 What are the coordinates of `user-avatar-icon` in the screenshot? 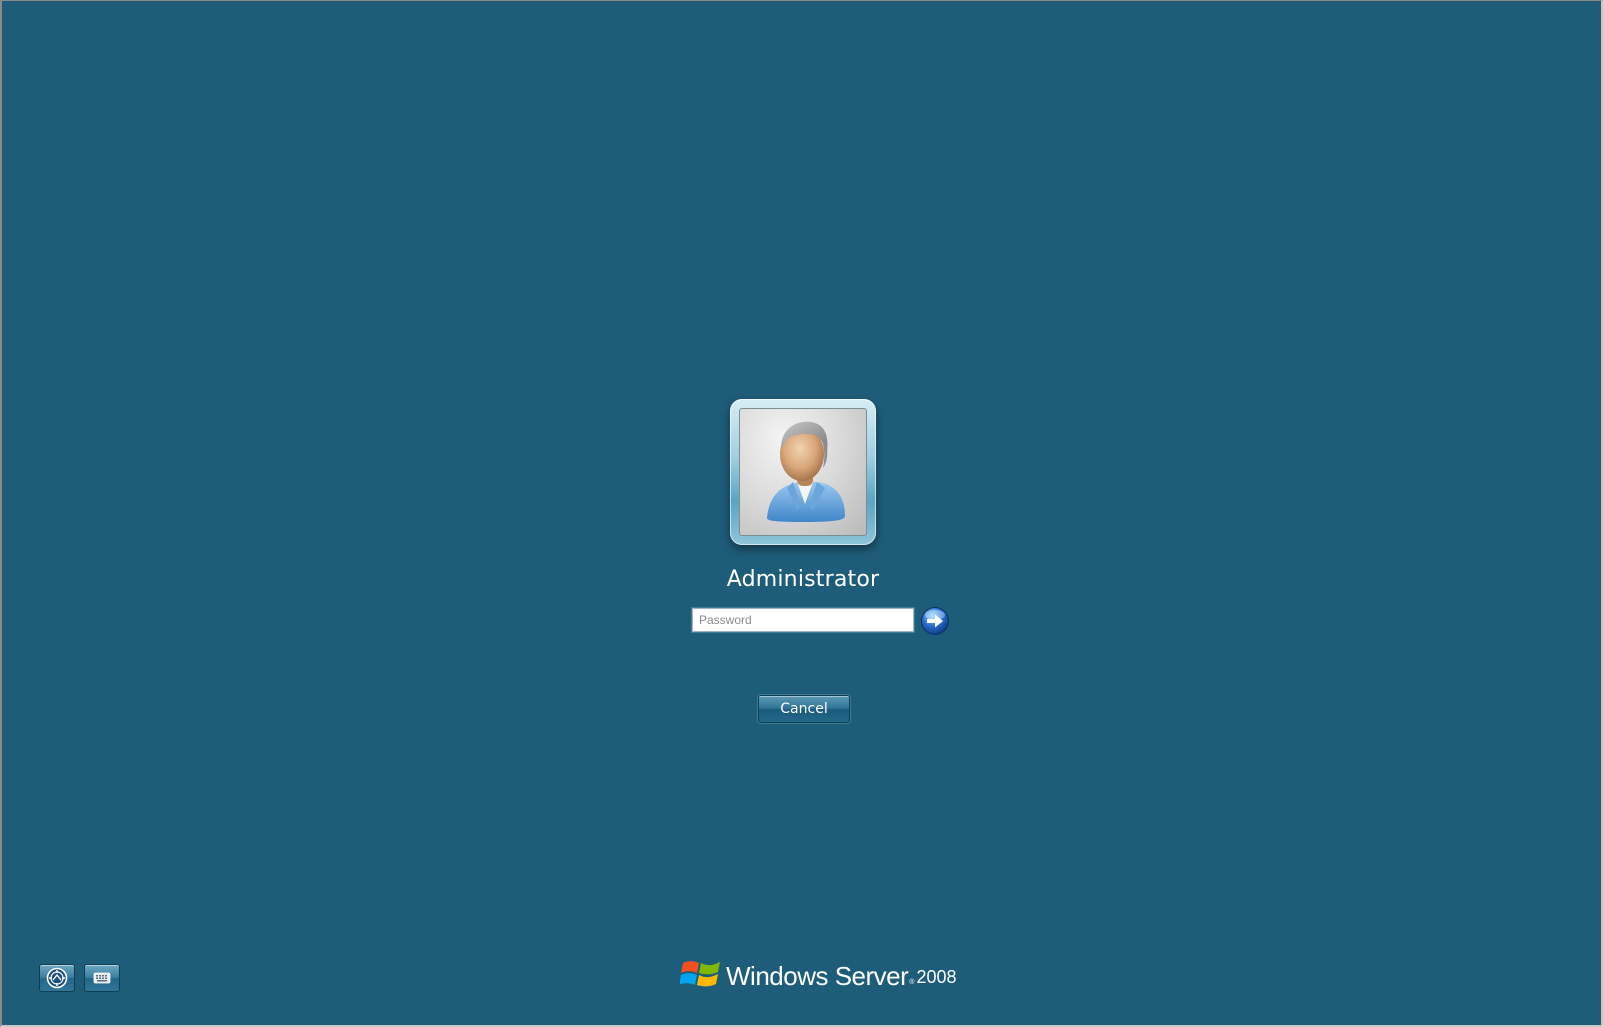 It's located at (803, 472).